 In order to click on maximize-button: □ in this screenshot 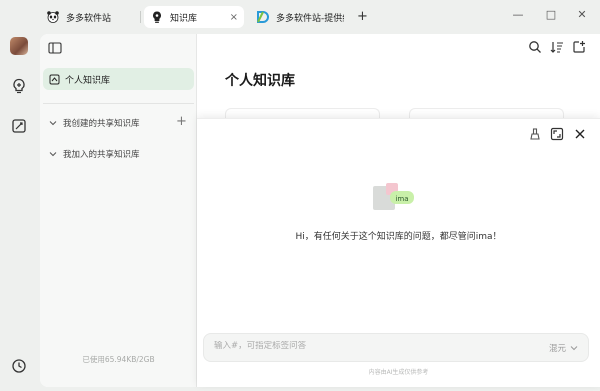, I will do `click(551, 14)`.